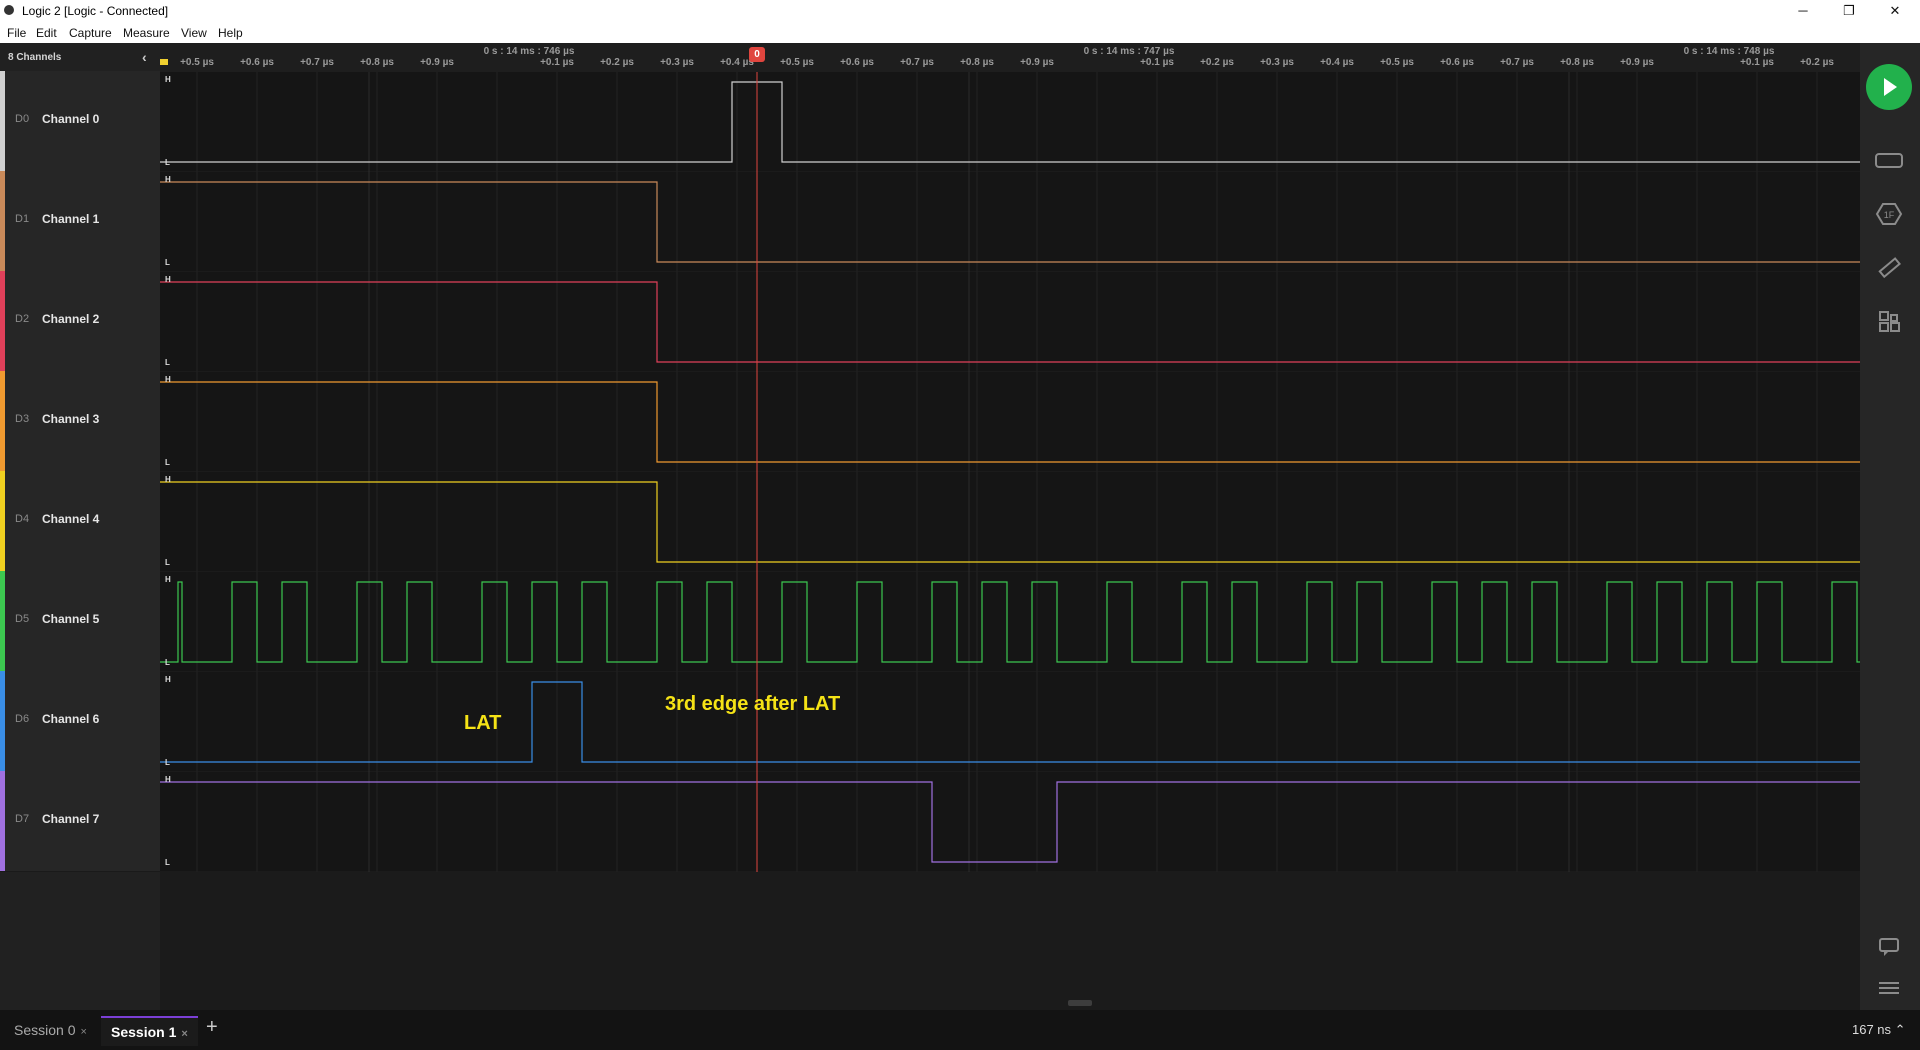 Image resolution: width=1920 pixels, height=1050 pixels. Describe the element at coordinates (184, 1034) in the screenshot. I see `tab-session-1-close-icon: ×` at that location.